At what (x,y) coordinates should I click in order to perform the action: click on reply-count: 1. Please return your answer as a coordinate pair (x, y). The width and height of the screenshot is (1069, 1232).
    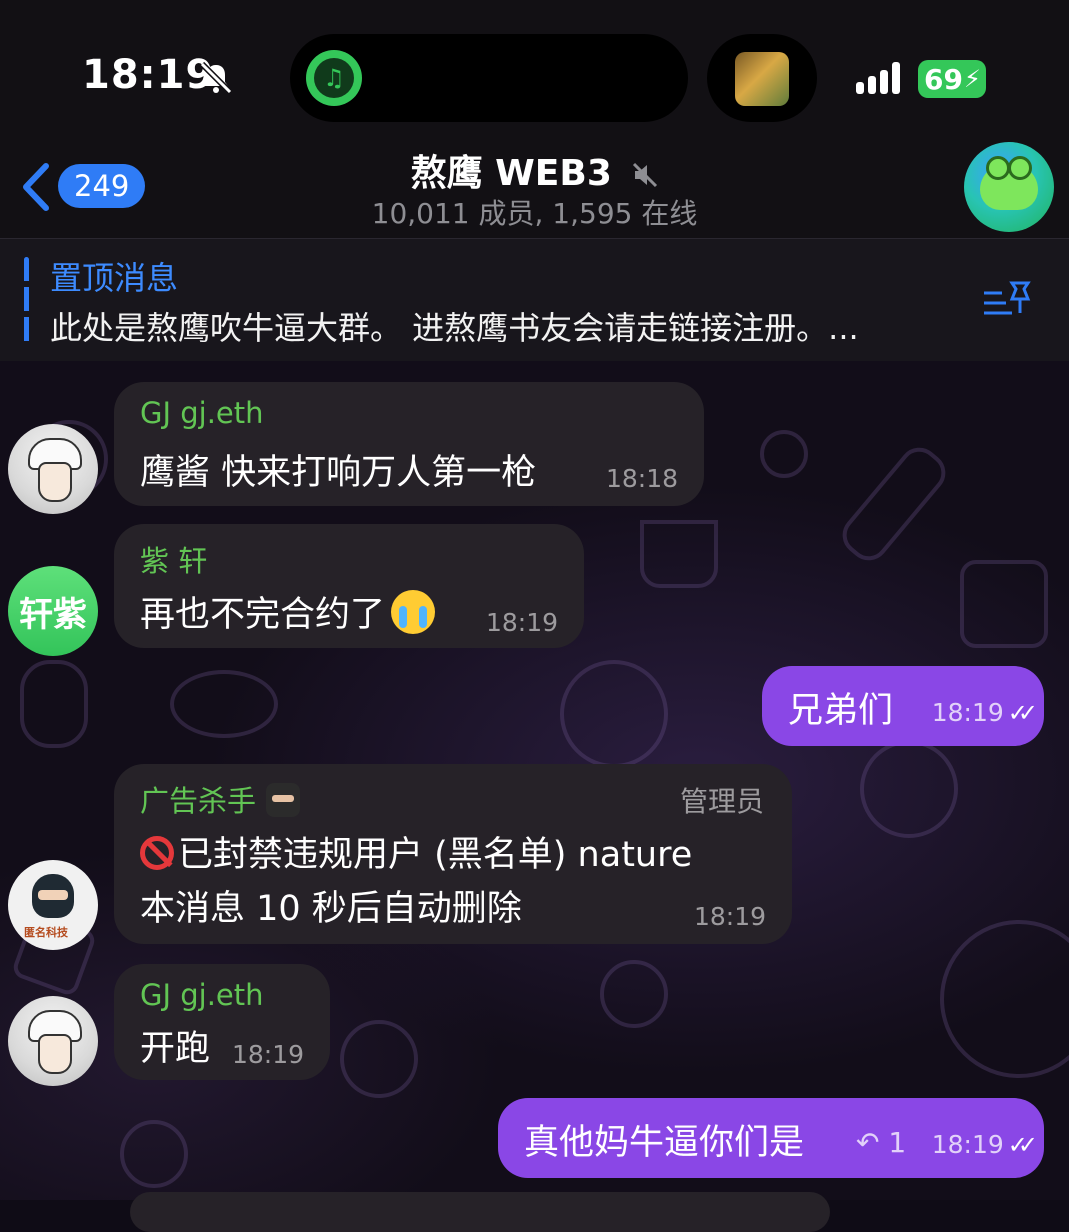
    Looking at the image, I should click on (897, 1142).